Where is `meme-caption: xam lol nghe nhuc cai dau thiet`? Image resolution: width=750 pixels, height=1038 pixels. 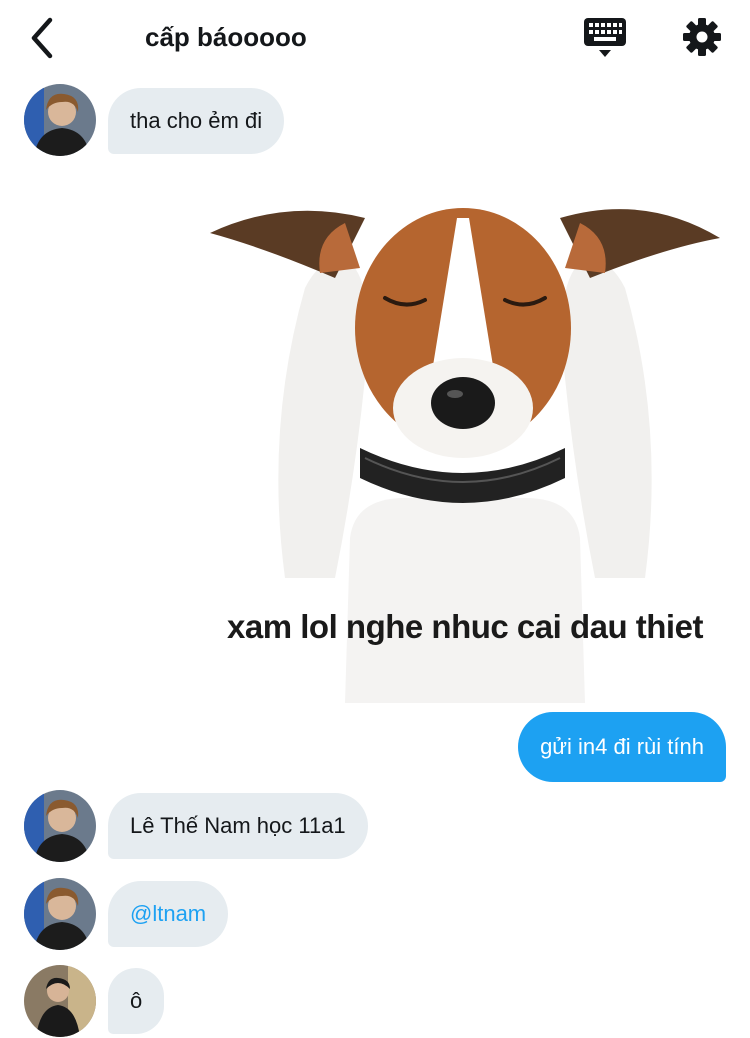 meme-caption: xam lol nghe nhuc cai dau thiet is located at coordinates (465, 626).